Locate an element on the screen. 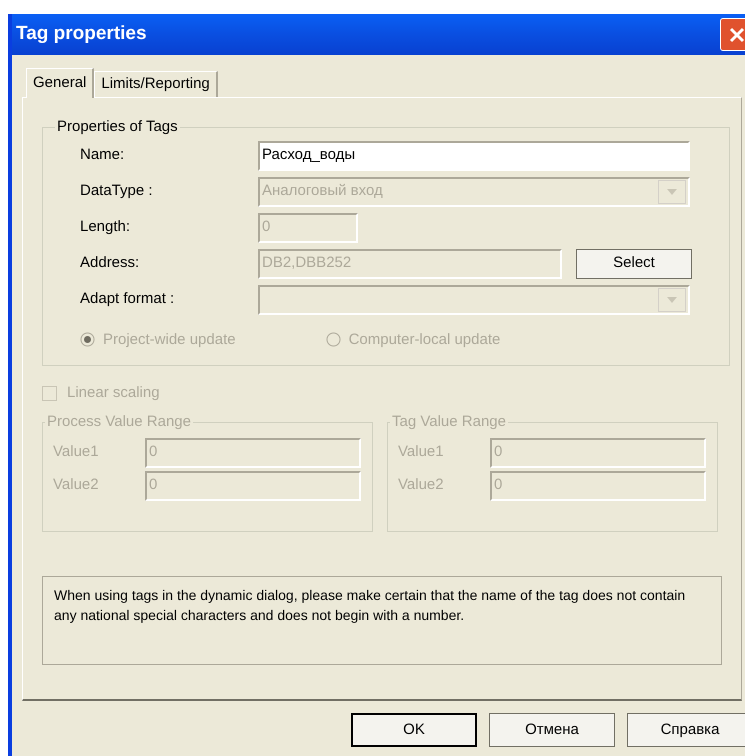  field-label: Length: is located at coordinates (106, 227).